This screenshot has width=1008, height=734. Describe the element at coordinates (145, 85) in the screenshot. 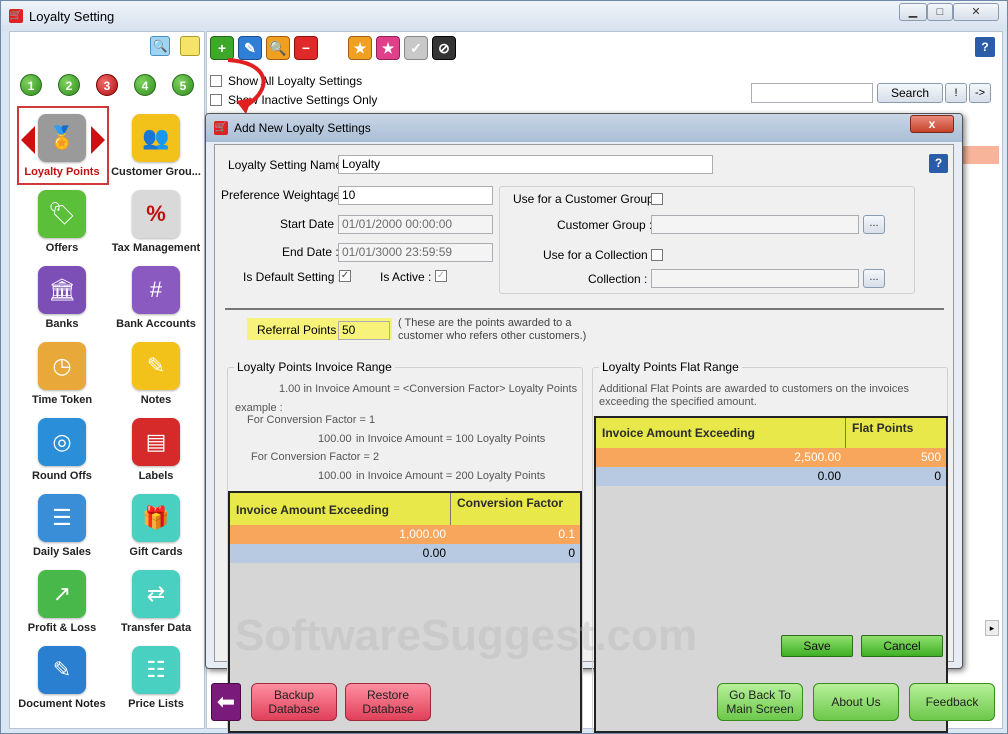

I see `step-4: 4` at that location.